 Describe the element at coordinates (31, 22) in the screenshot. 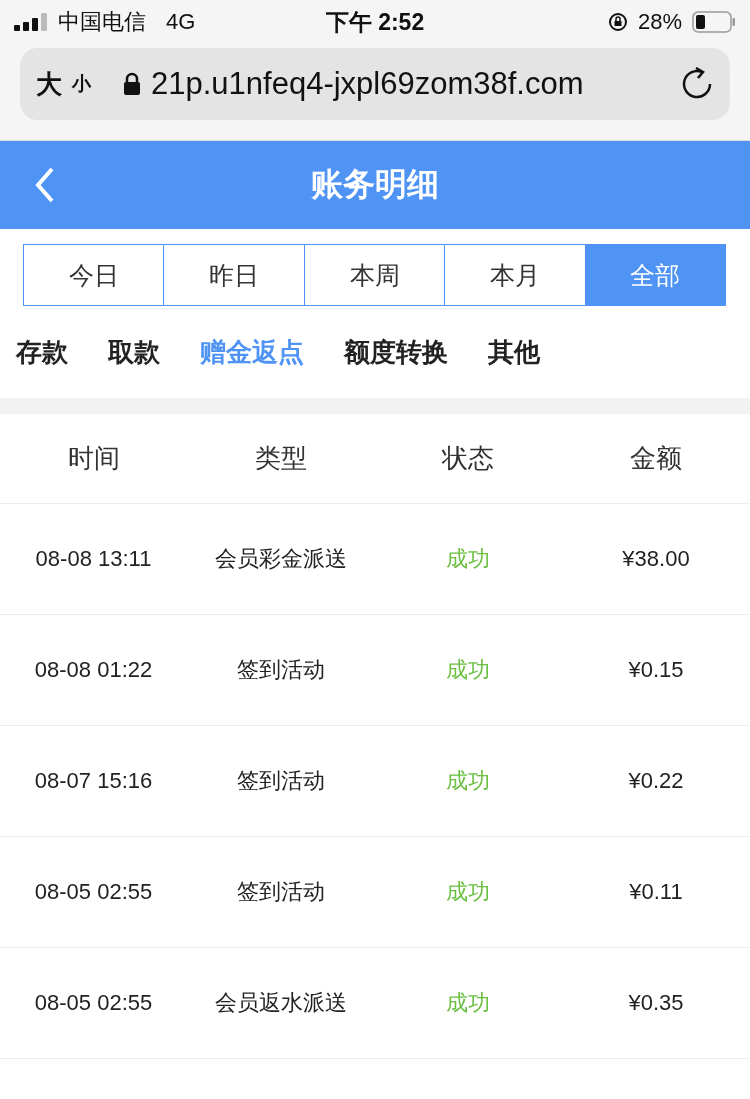

I see `signal-icon` at that location.